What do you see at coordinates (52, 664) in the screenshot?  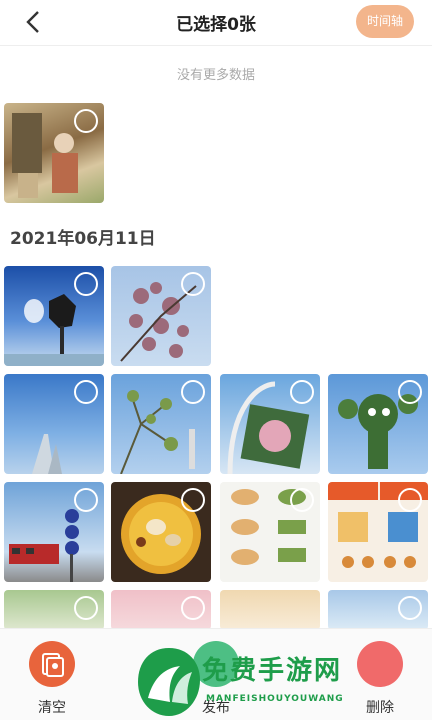 I see `clear-icon` at bounding box center [52, 664].